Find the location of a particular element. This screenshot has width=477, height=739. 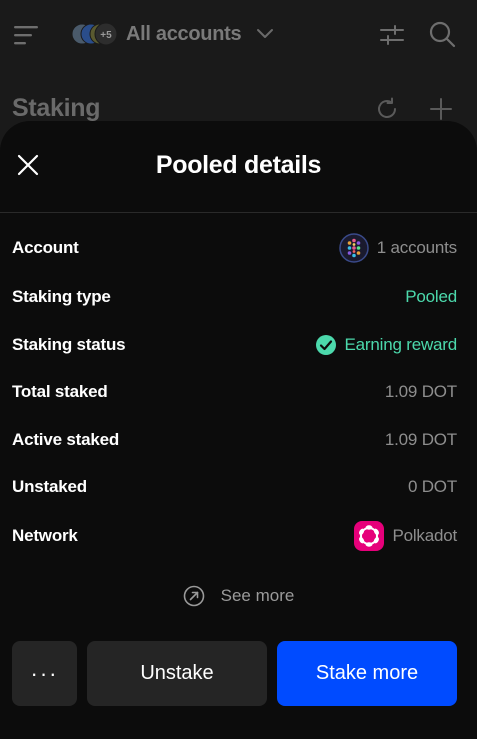

stake-more-button: Stake more is located at coordinates (367, 673).